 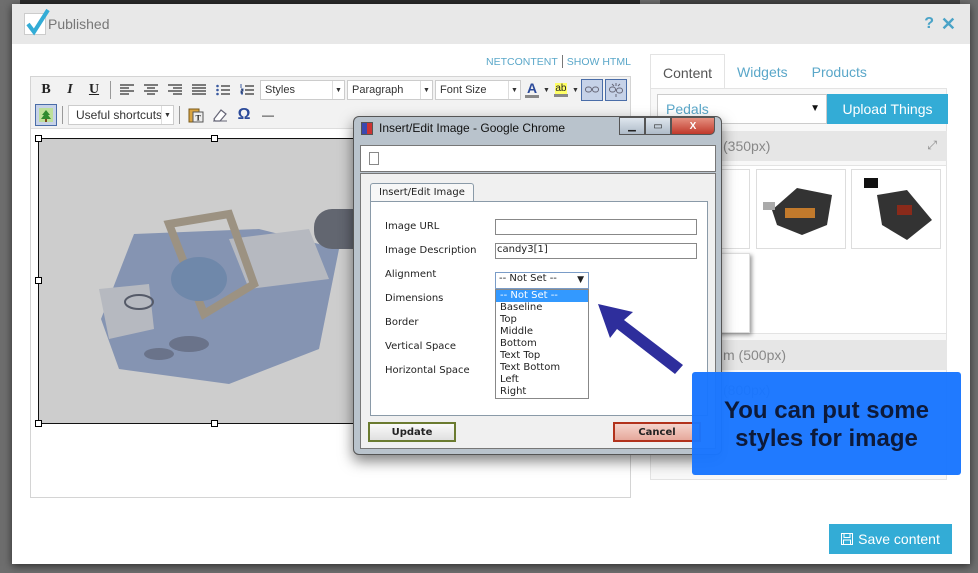 I want to click on alignment-option: Top, so click(x=542, y=320).